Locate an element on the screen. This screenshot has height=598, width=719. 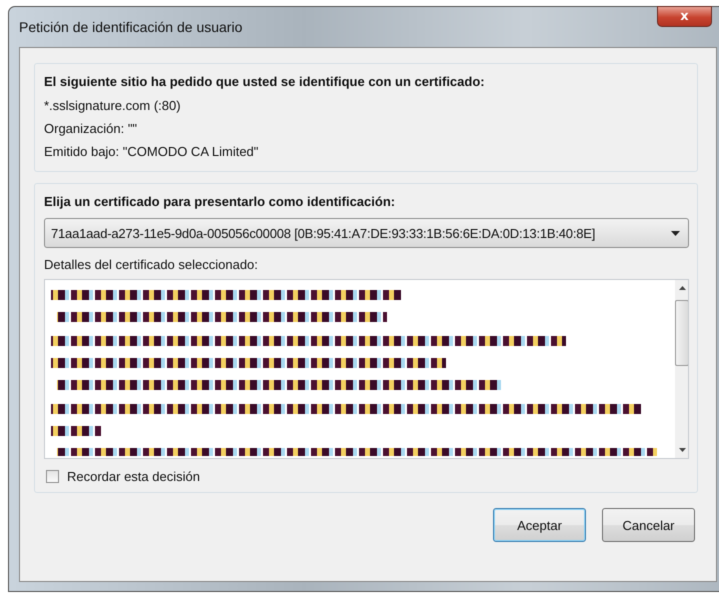
remember-checkbox is located at coordinates (52, 476).